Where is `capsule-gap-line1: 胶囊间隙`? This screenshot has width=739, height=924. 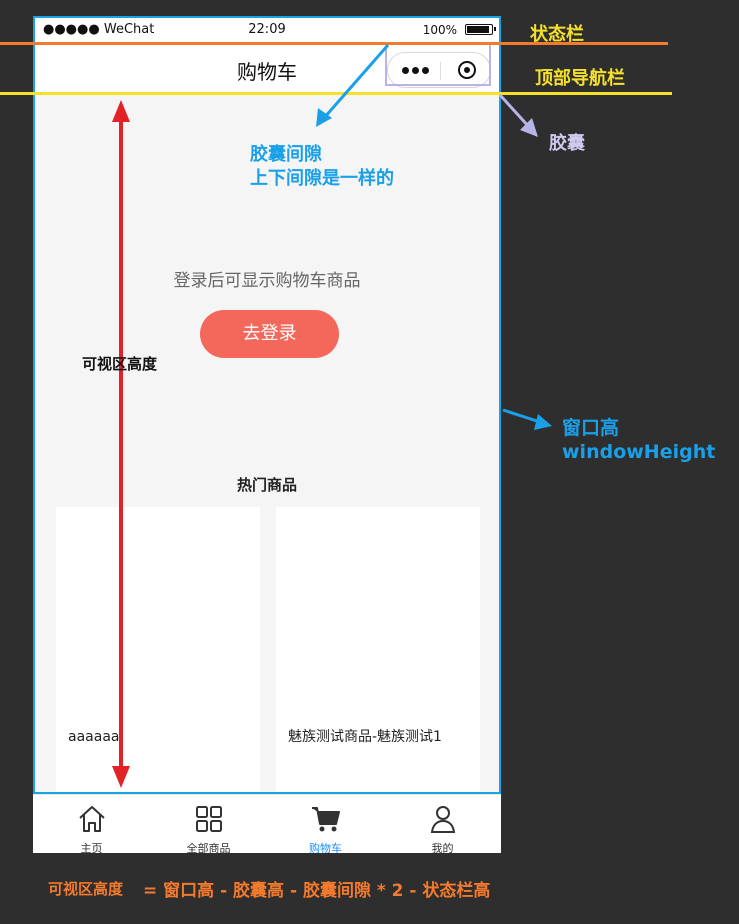 capsule-gap-line1: 胶囊间隙 is located at coordinates (286, 154).